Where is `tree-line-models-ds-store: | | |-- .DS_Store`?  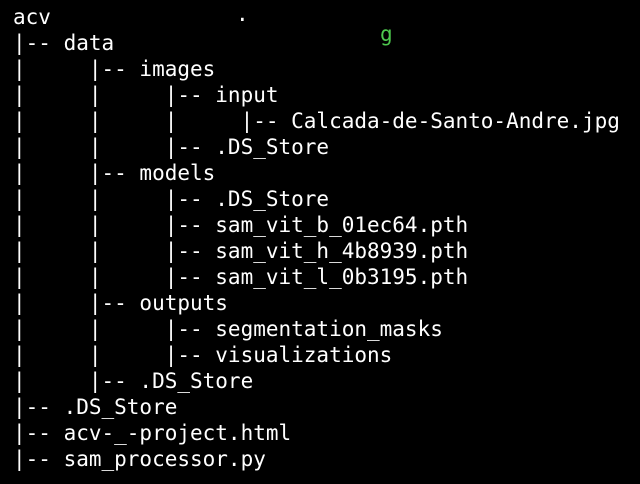 tree-line-models-ds-store: | | |-- .DS_Store is located at coordinates (171, 199).